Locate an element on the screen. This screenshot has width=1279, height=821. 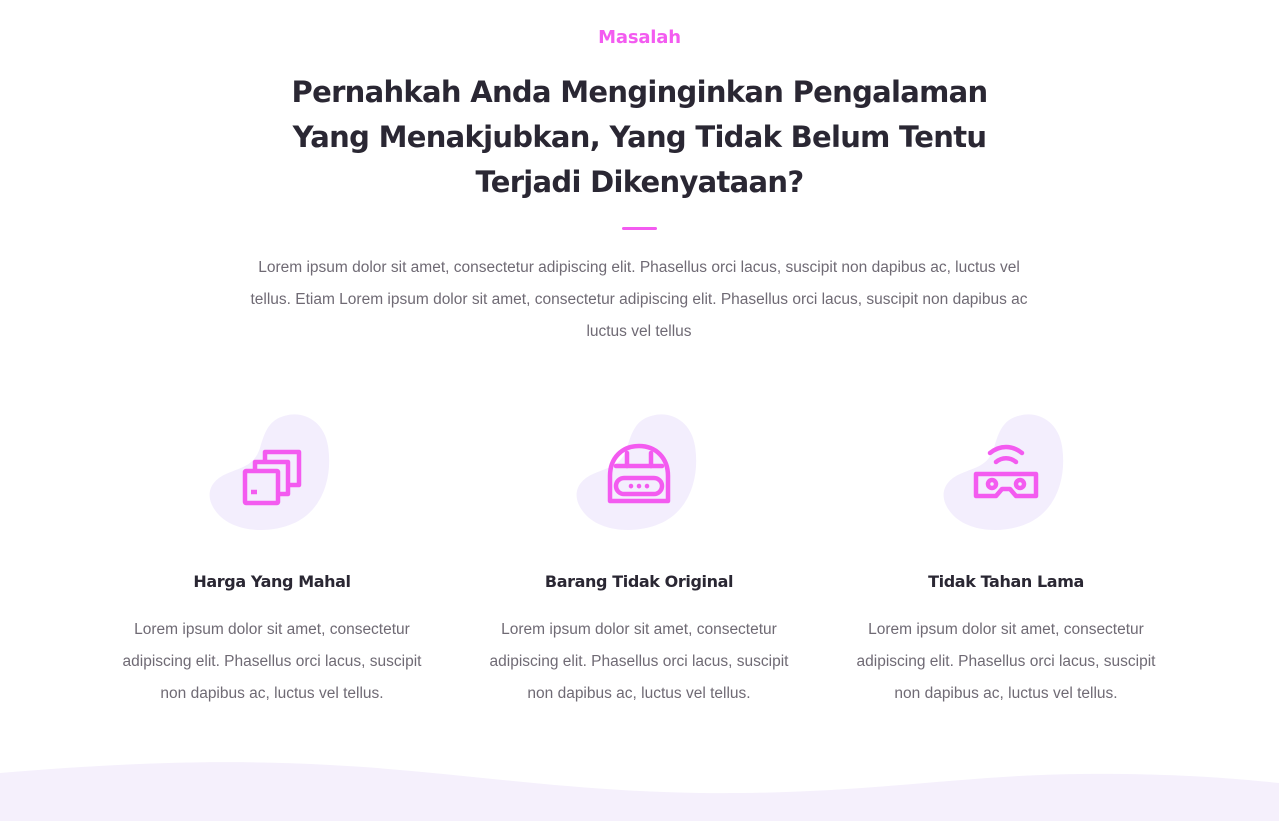
feature-title: Barang Tidak Original is located at coordinates (639, 581).